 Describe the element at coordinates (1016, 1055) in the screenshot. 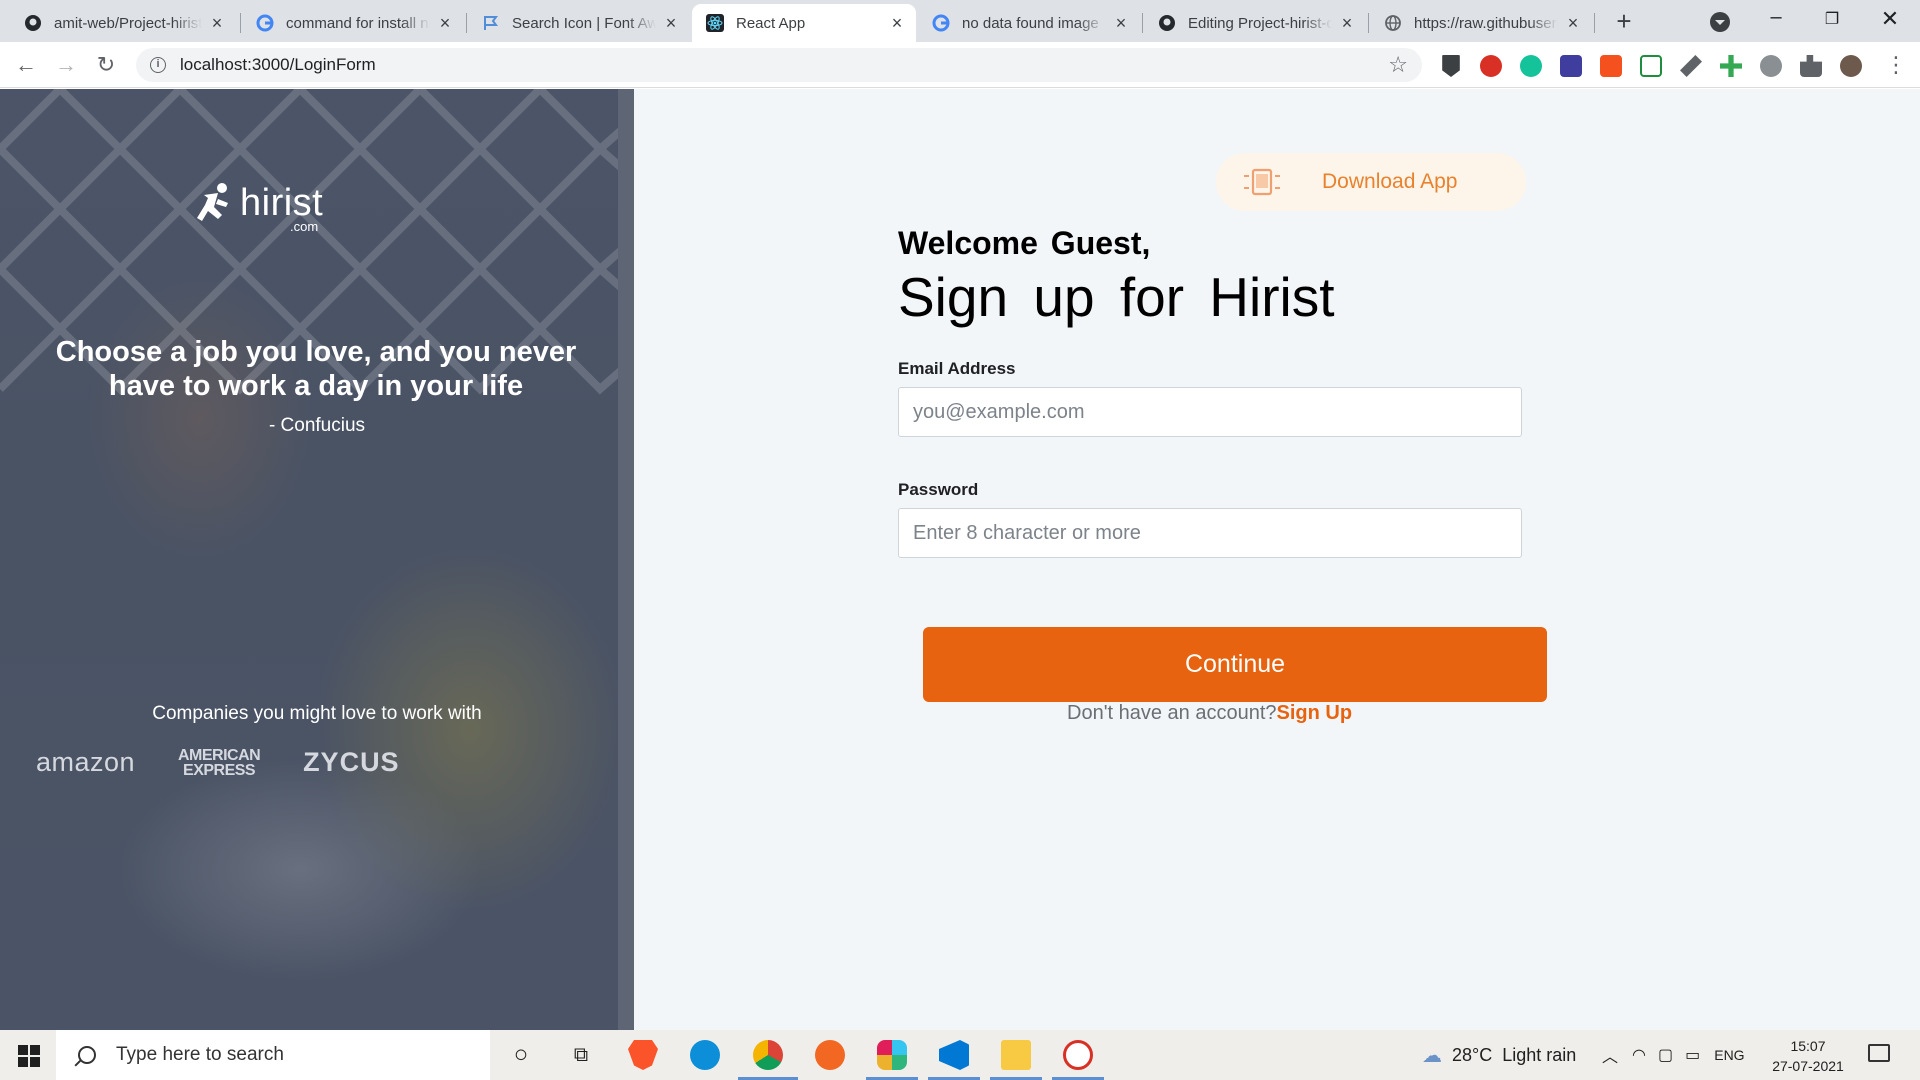

I see `file-explorer-icon` at that location.